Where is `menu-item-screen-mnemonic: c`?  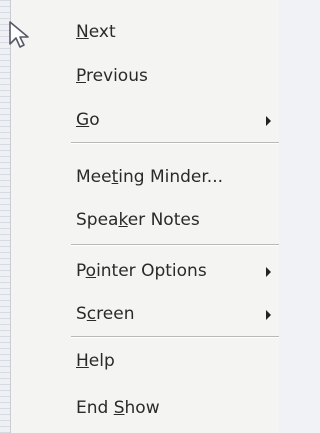 menu-item-screen-mnemonic: c is located at coordinates (91, 314).